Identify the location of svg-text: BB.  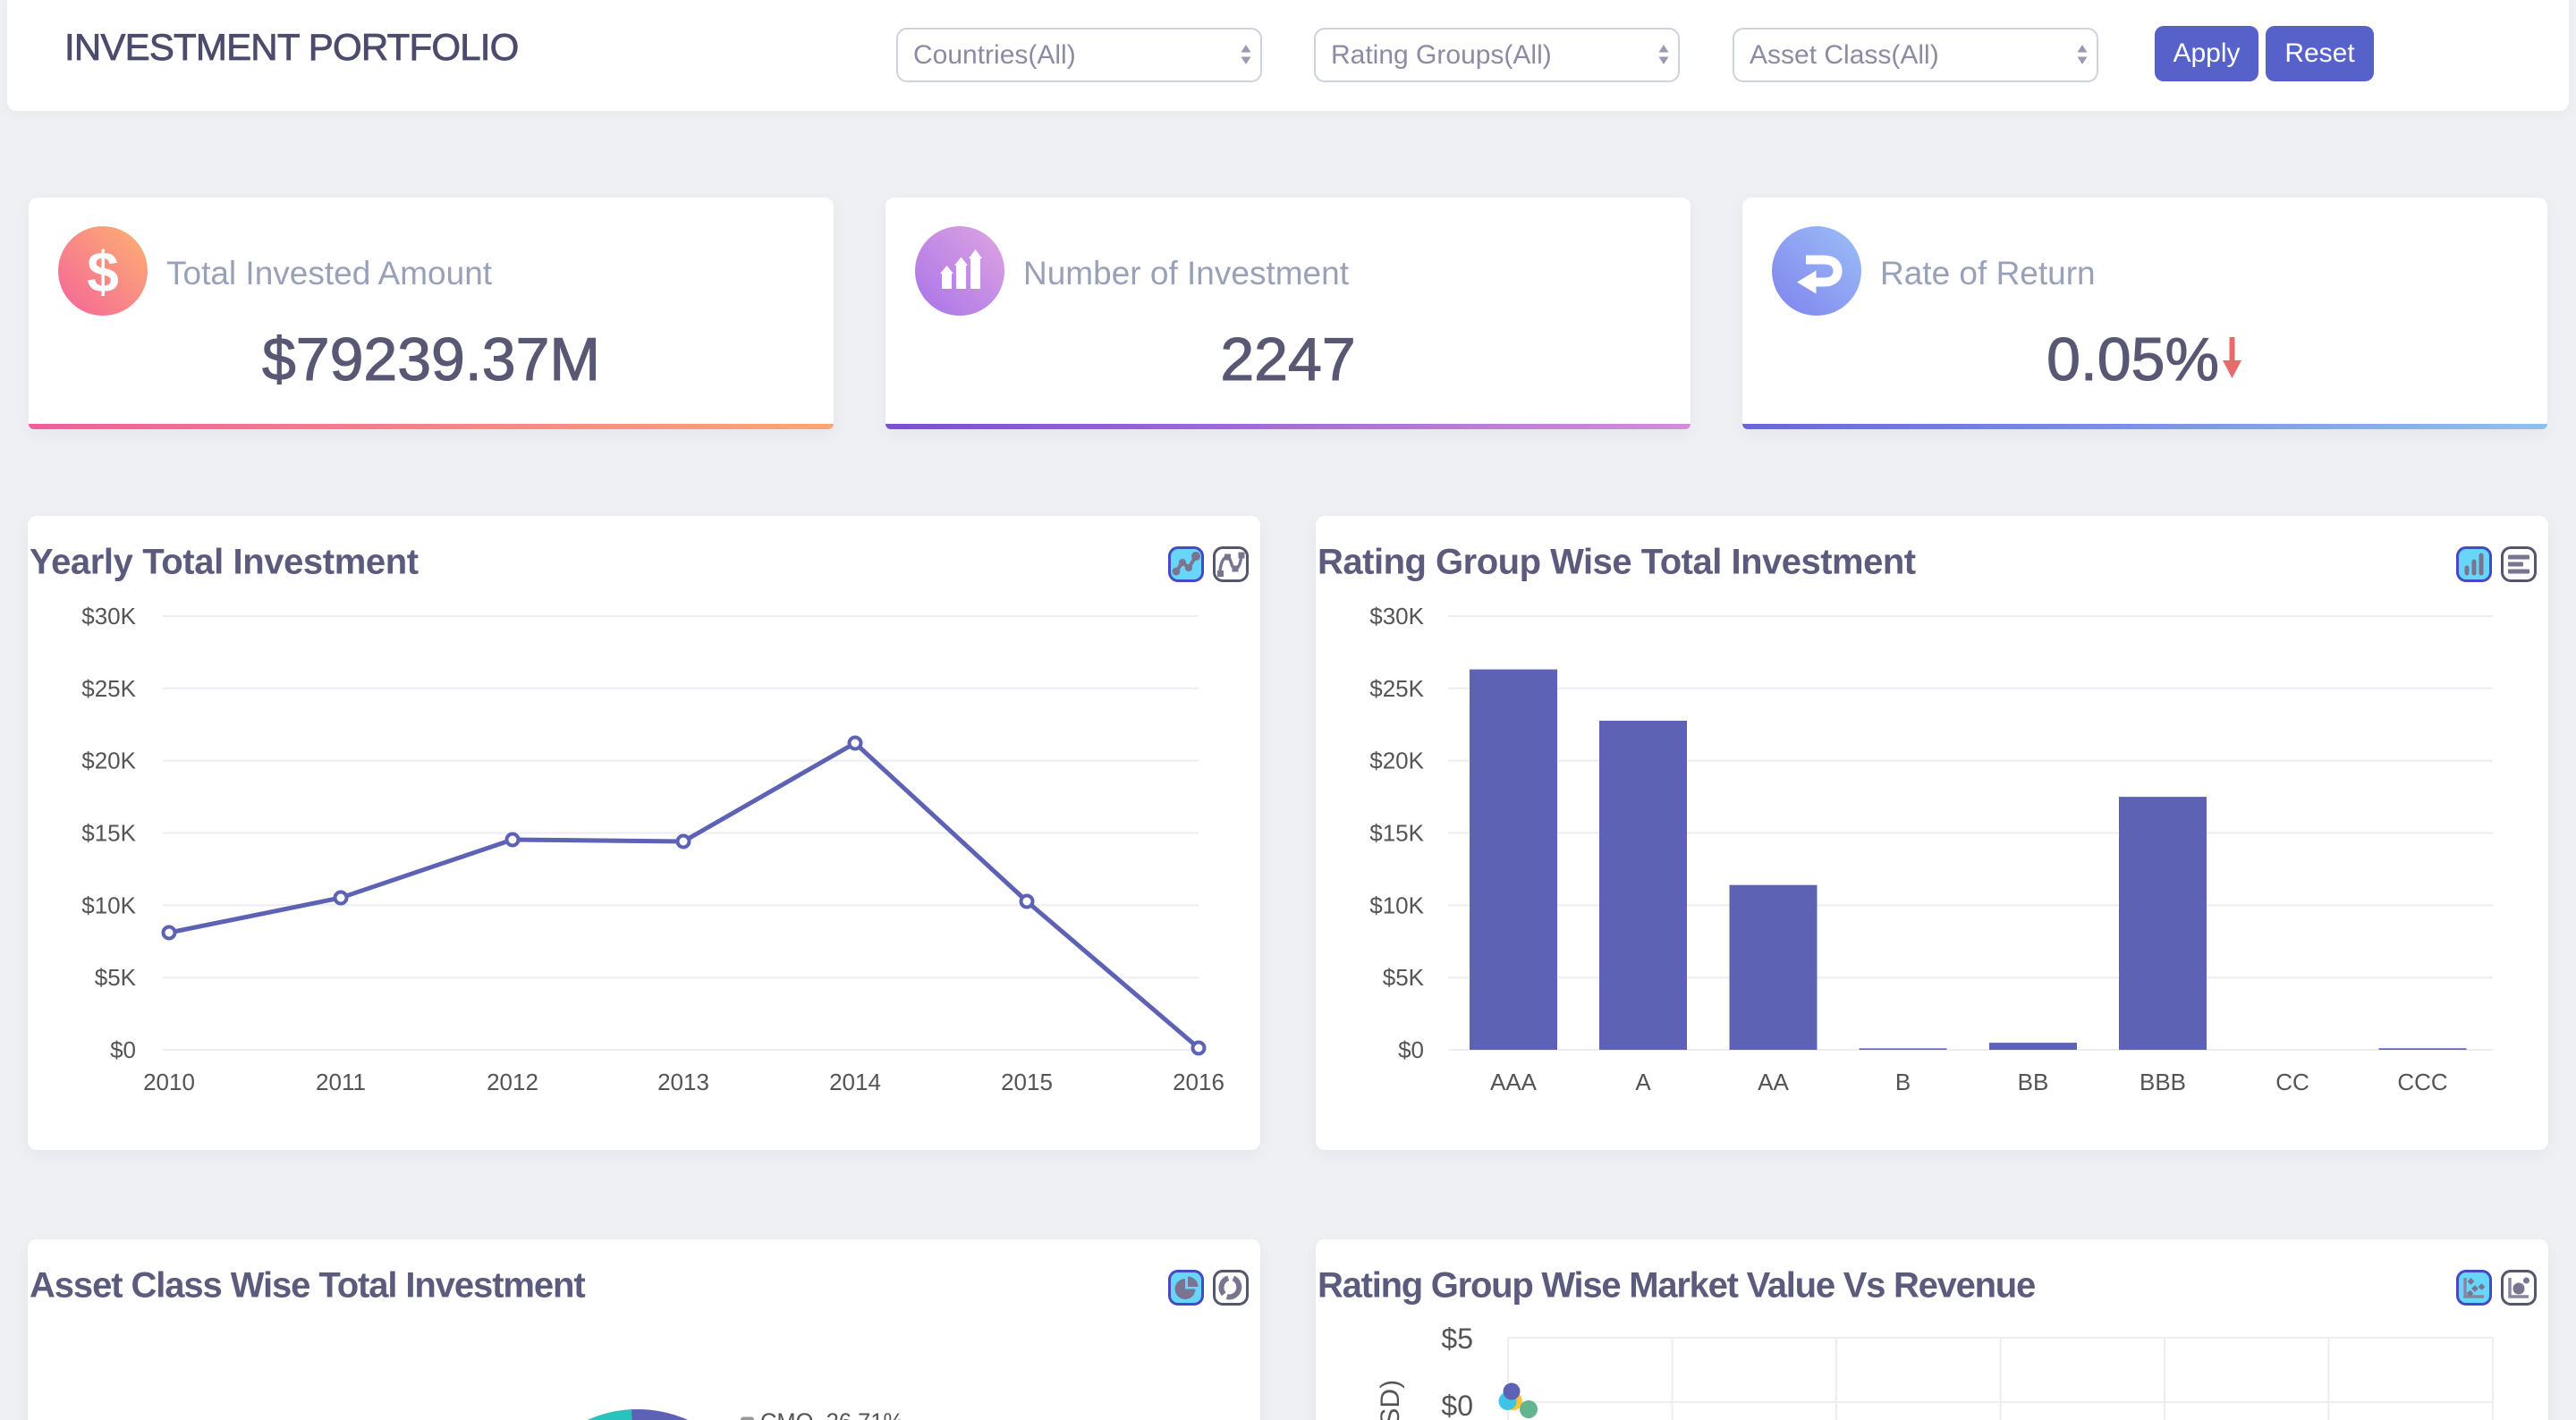
(2033, 1082).